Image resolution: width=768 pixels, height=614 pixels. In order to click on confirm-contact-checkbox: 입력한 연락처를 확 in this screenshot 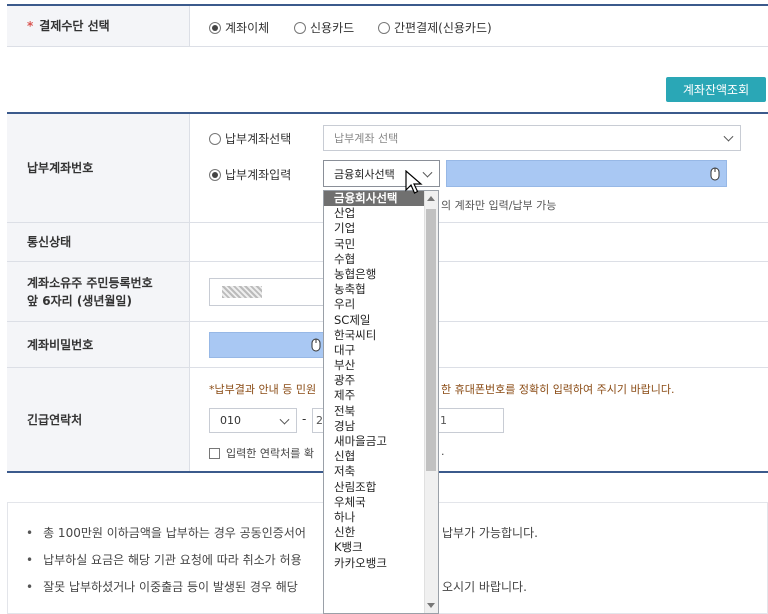, I will do `click(261, 453)`.